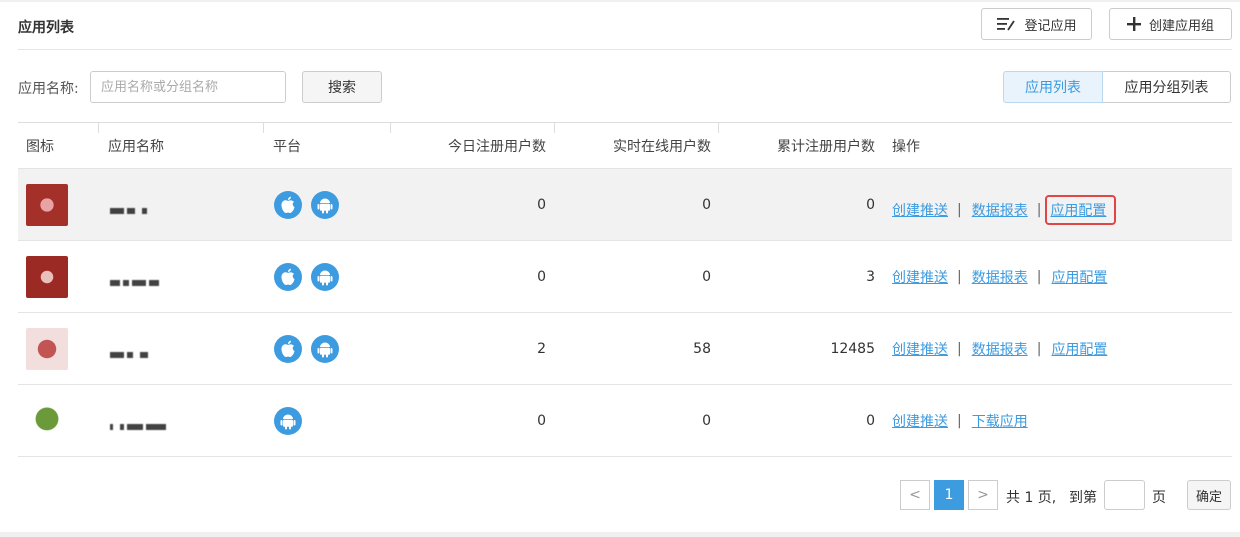 The height and width of the screenshot is (537, 1240). I want to click on column-header-platform: 平台, so click(287, 147).